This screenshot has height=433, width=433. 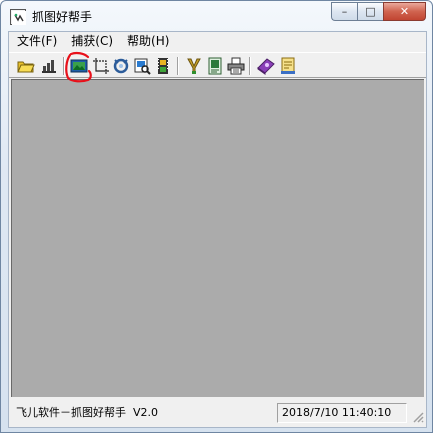 I want to click on minimize-button: –, so click(x=344, y=11).